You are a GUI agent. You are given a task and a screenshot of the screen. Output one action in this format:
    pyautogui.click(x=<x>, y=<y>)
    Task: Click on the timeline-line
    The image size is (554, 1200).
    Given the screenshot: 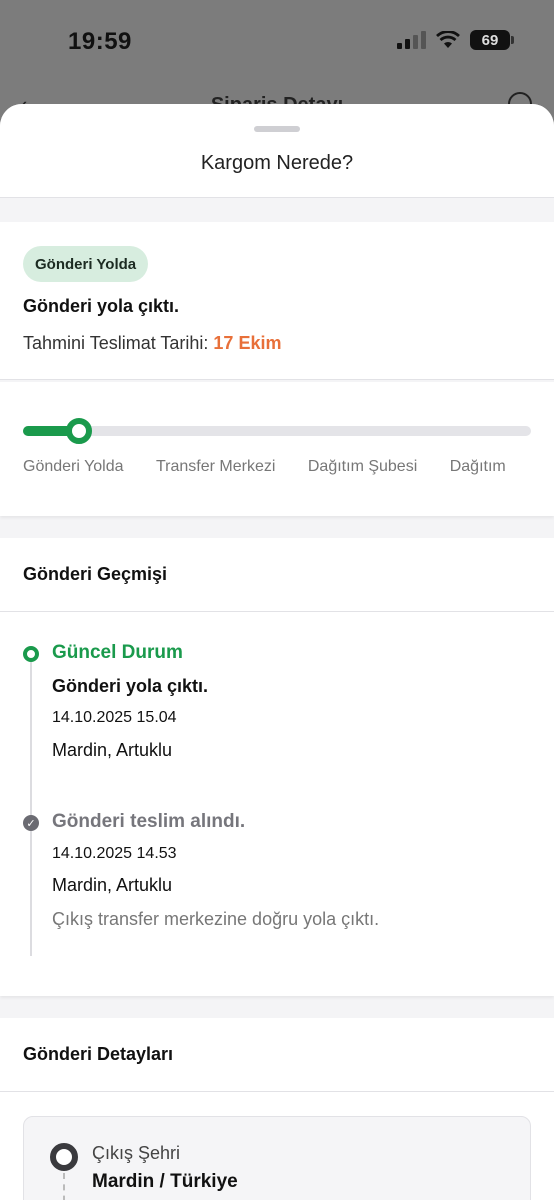 What is the action you would take?
    pyautogui.click(x=31, y=806)
    